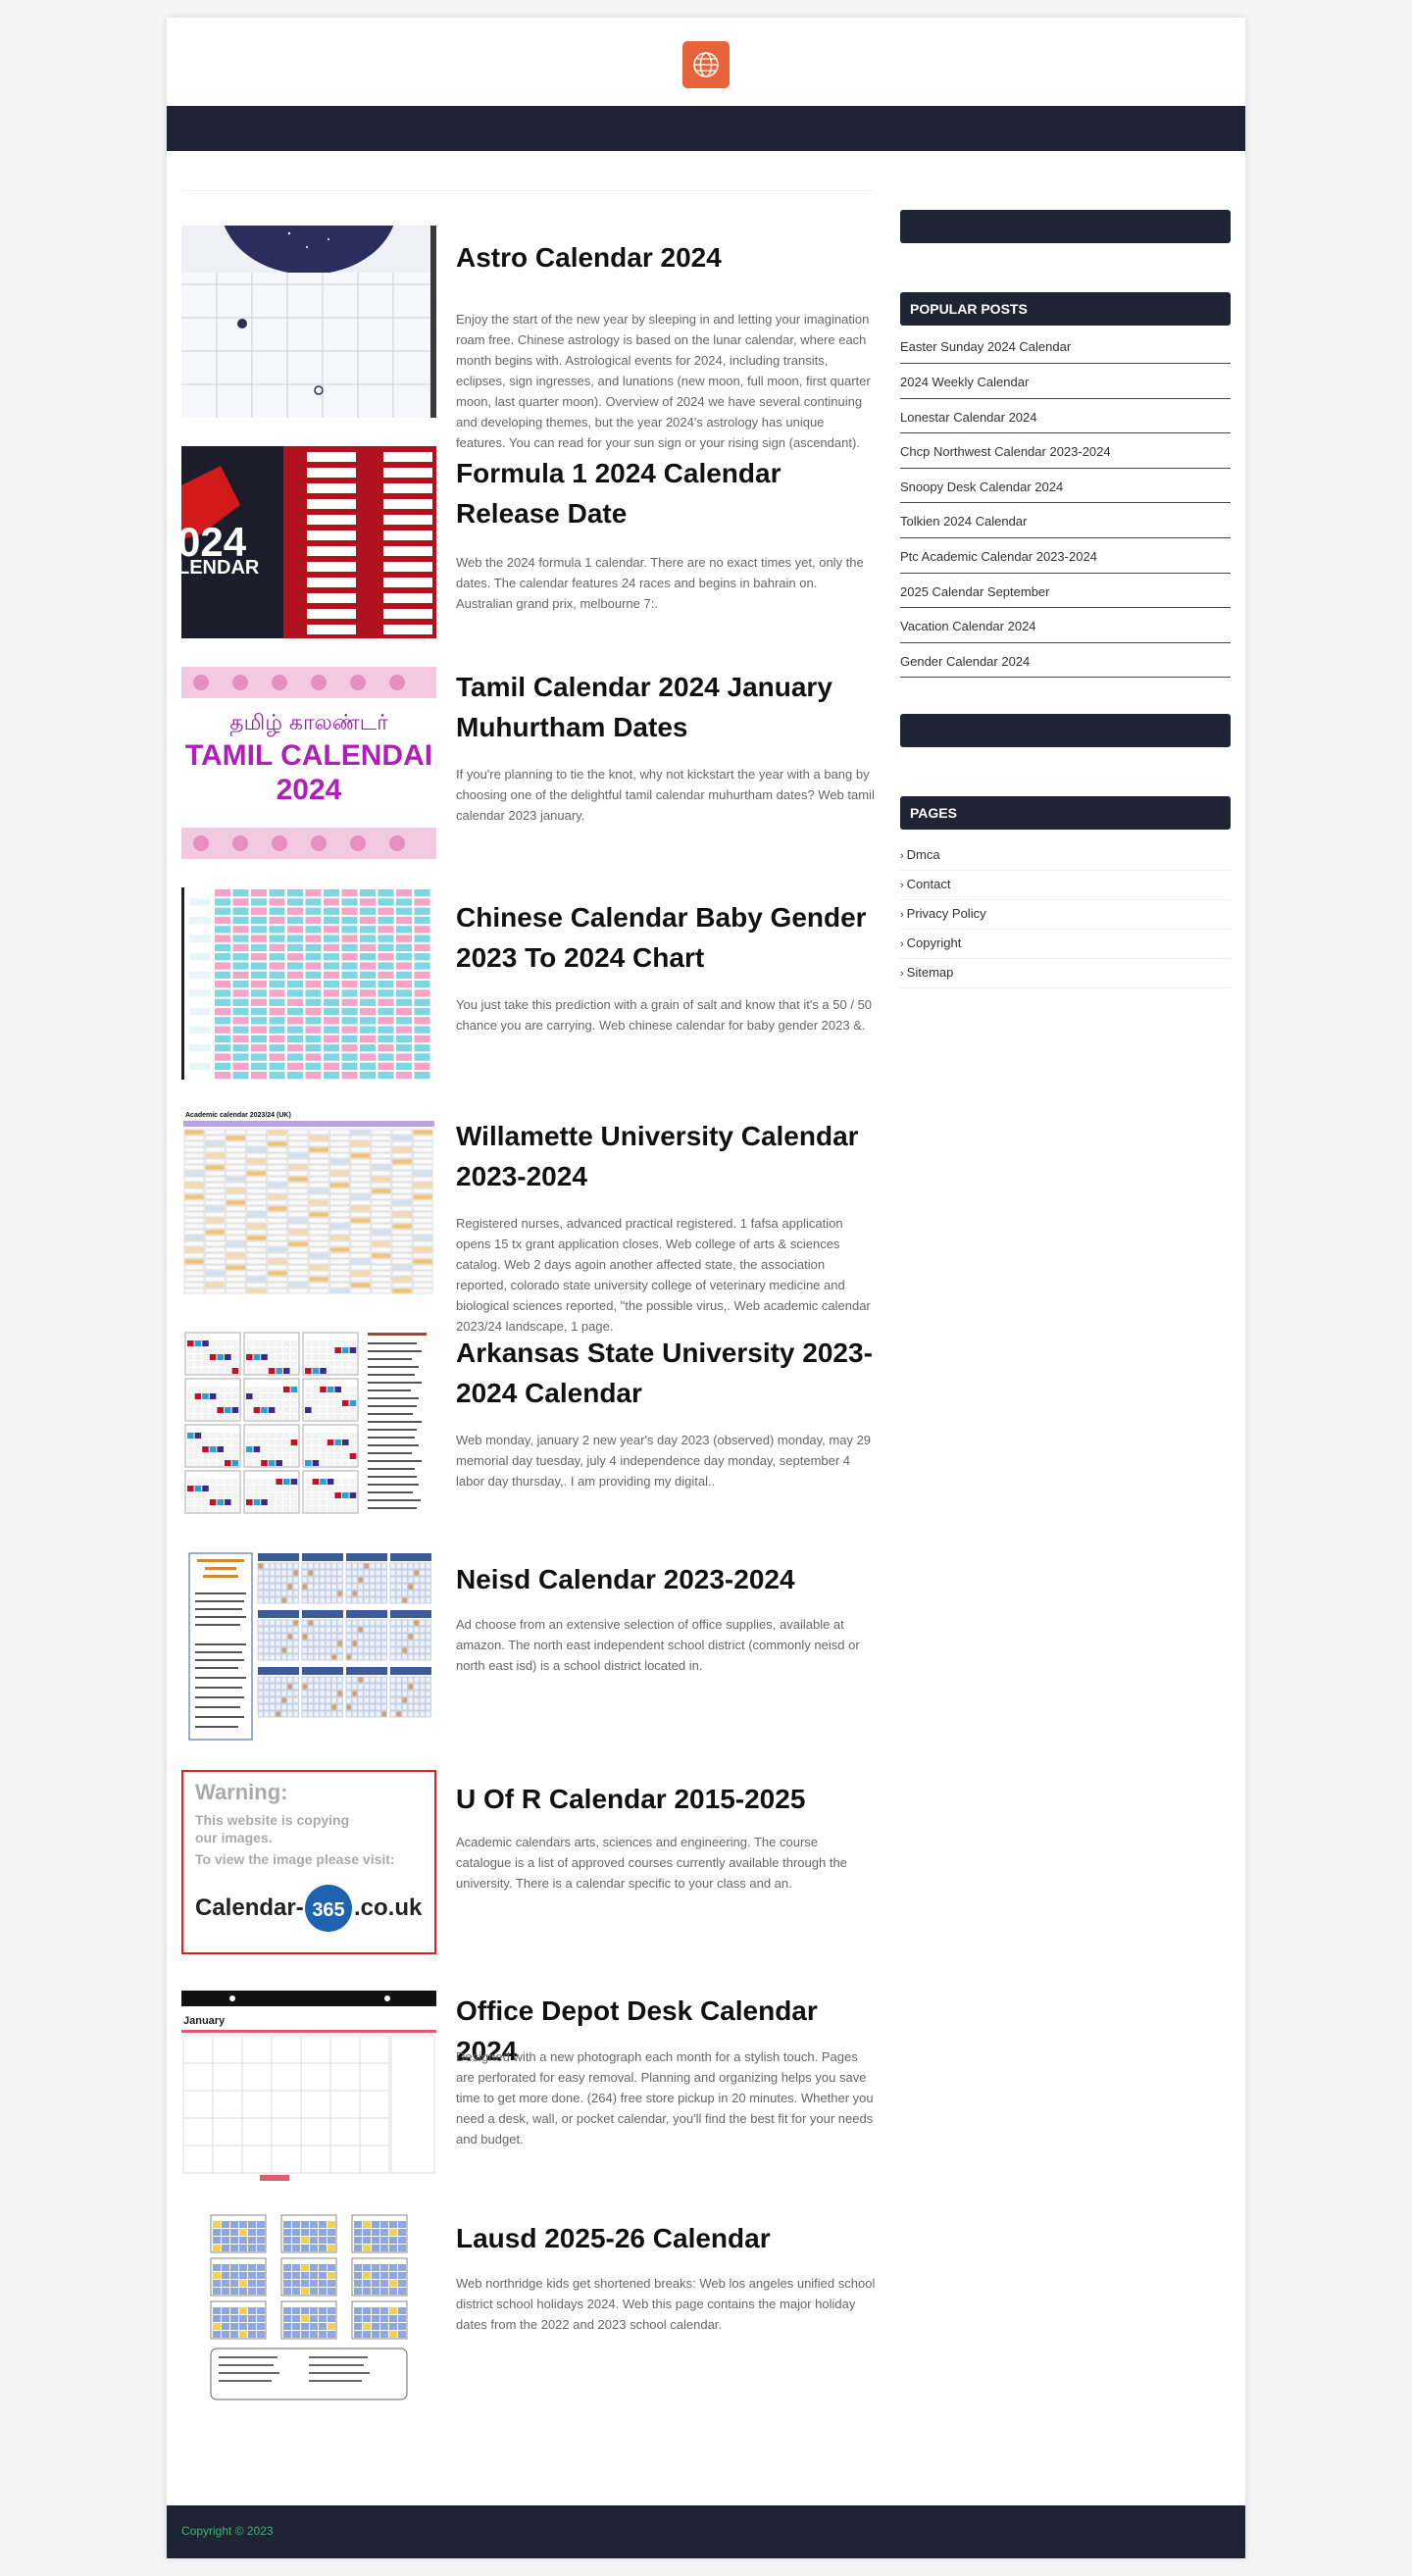  I want to click on popular-post-link: Ptc Academic Calendar 2023-2024, so click(1065, 556).